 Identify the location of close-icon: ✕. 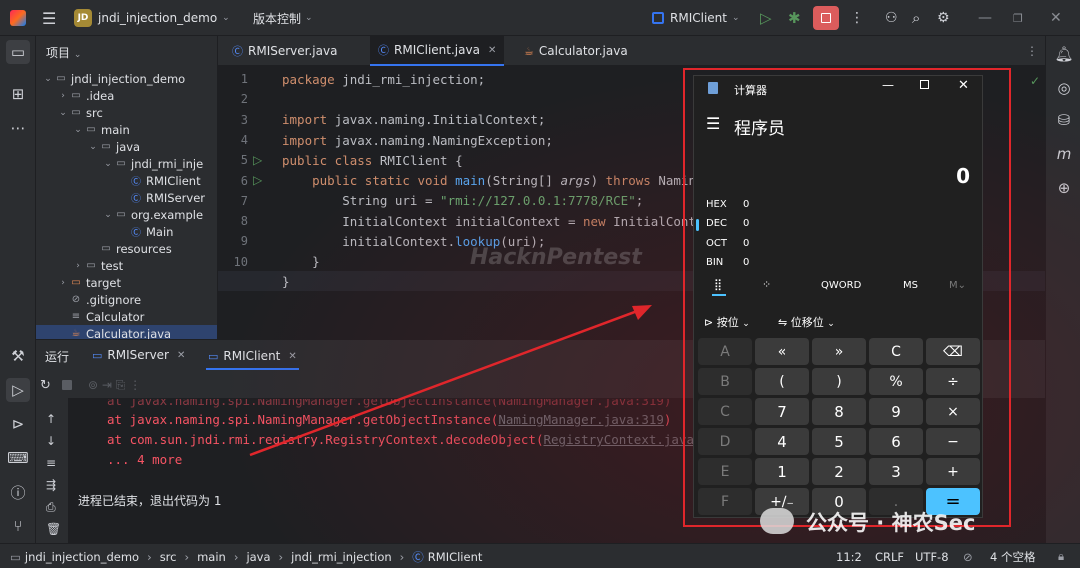
(1056, 18).